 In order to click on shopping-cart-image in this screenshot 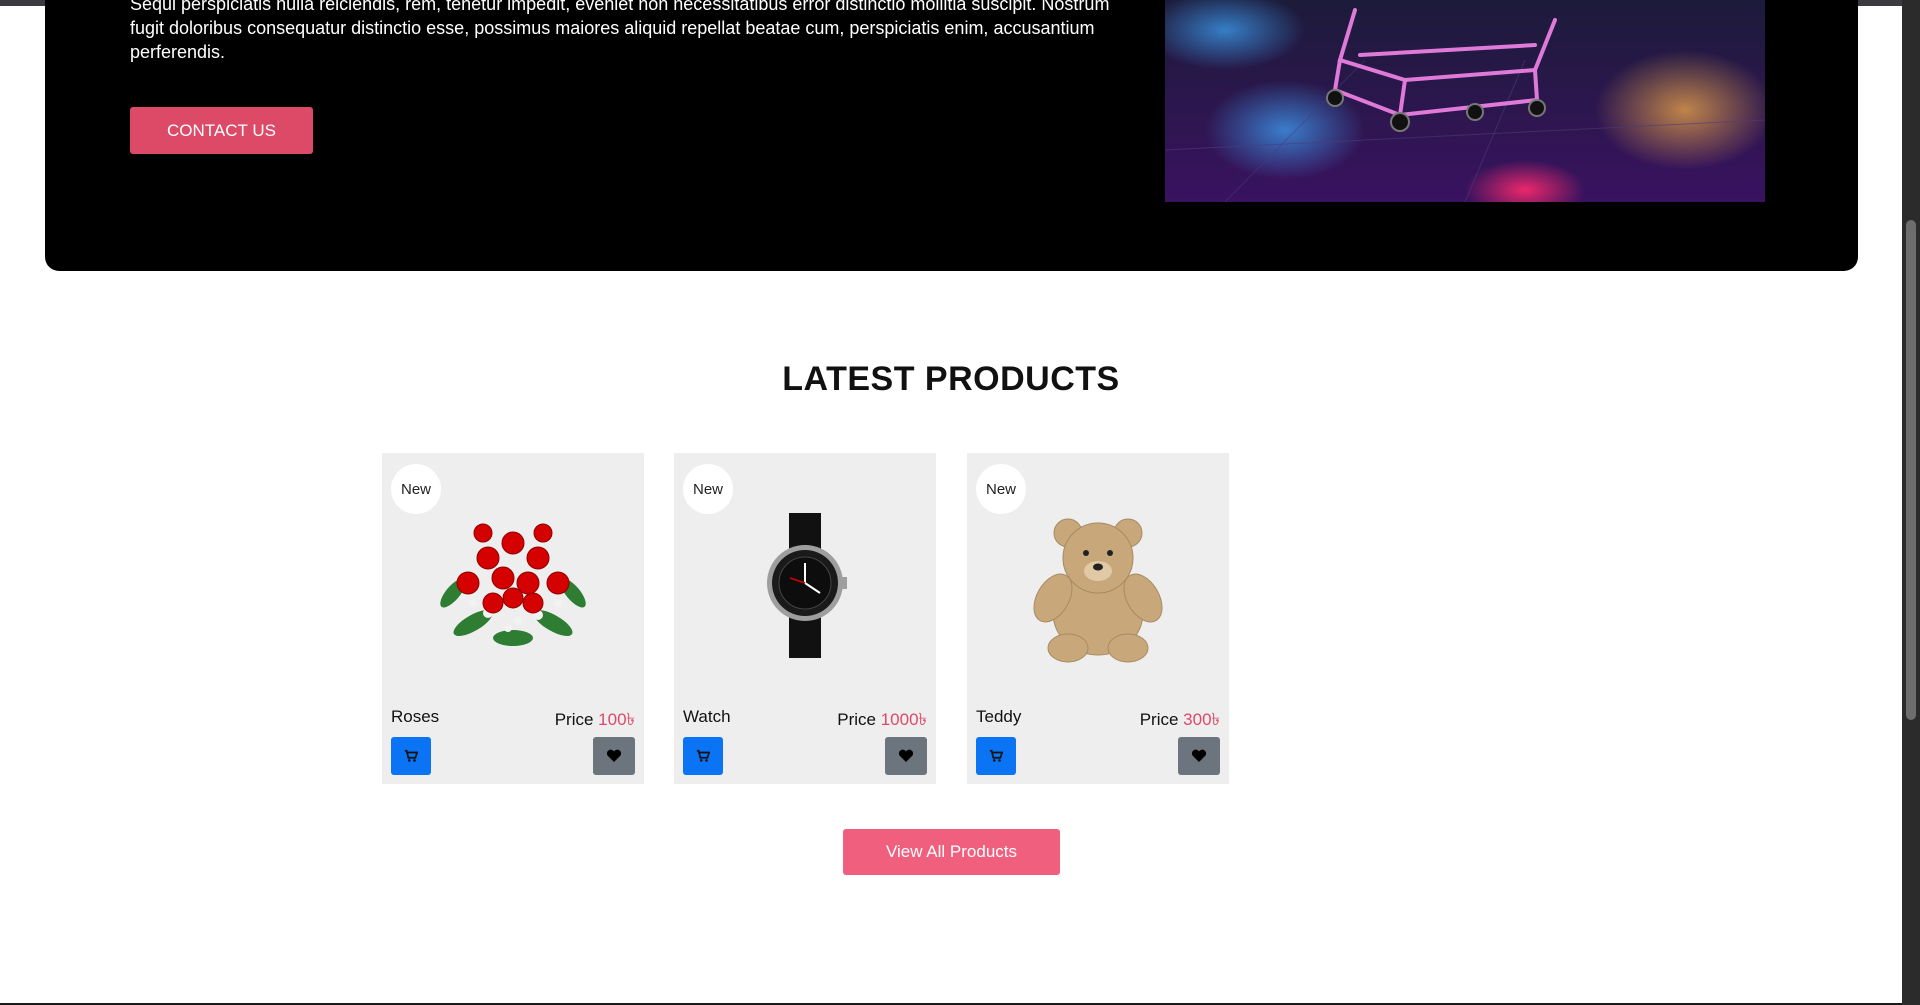, I will do `click(1465, 101)`.